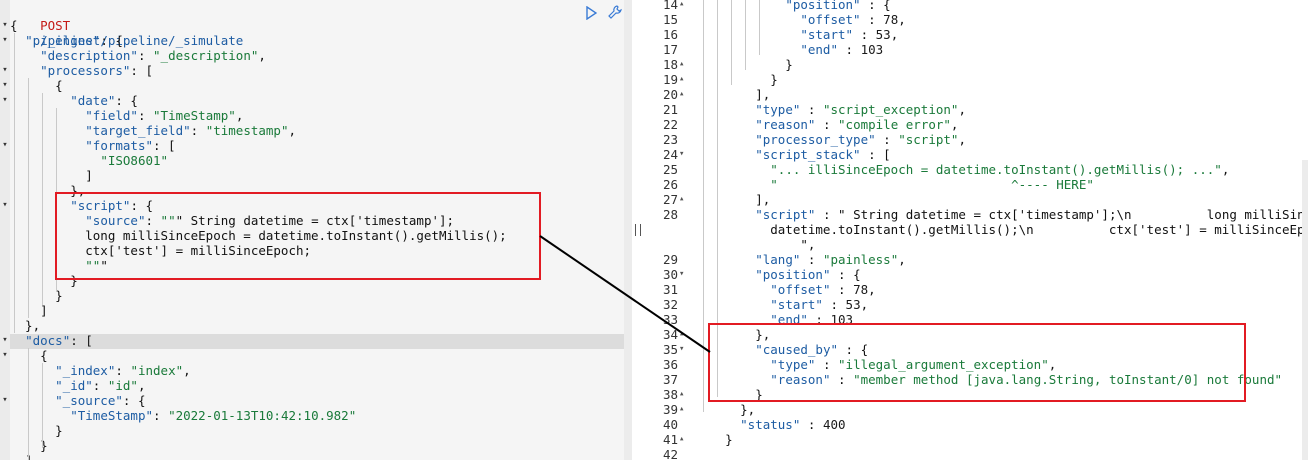 The image size is (1308, 460). I want to click on request-code-line: "date": {, so click(104, 100).